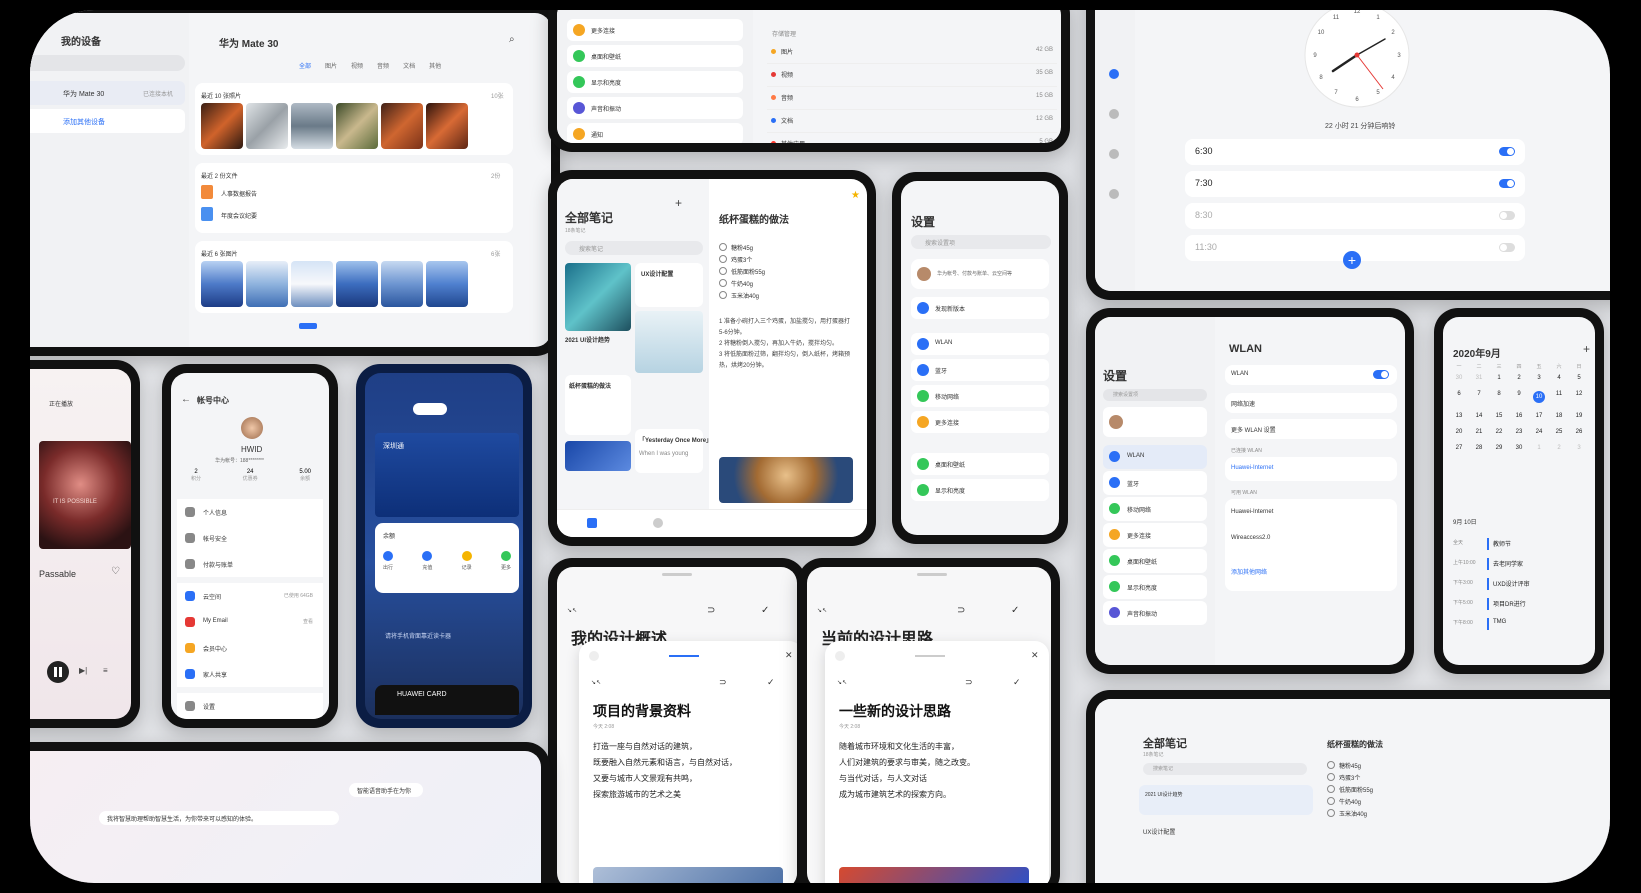 The height and width of the screenshot is (893, 1641). Describe the element at coordinates (1250, 538) in the screenshot. I see `network-item: Wireaccess2.0` at that location.